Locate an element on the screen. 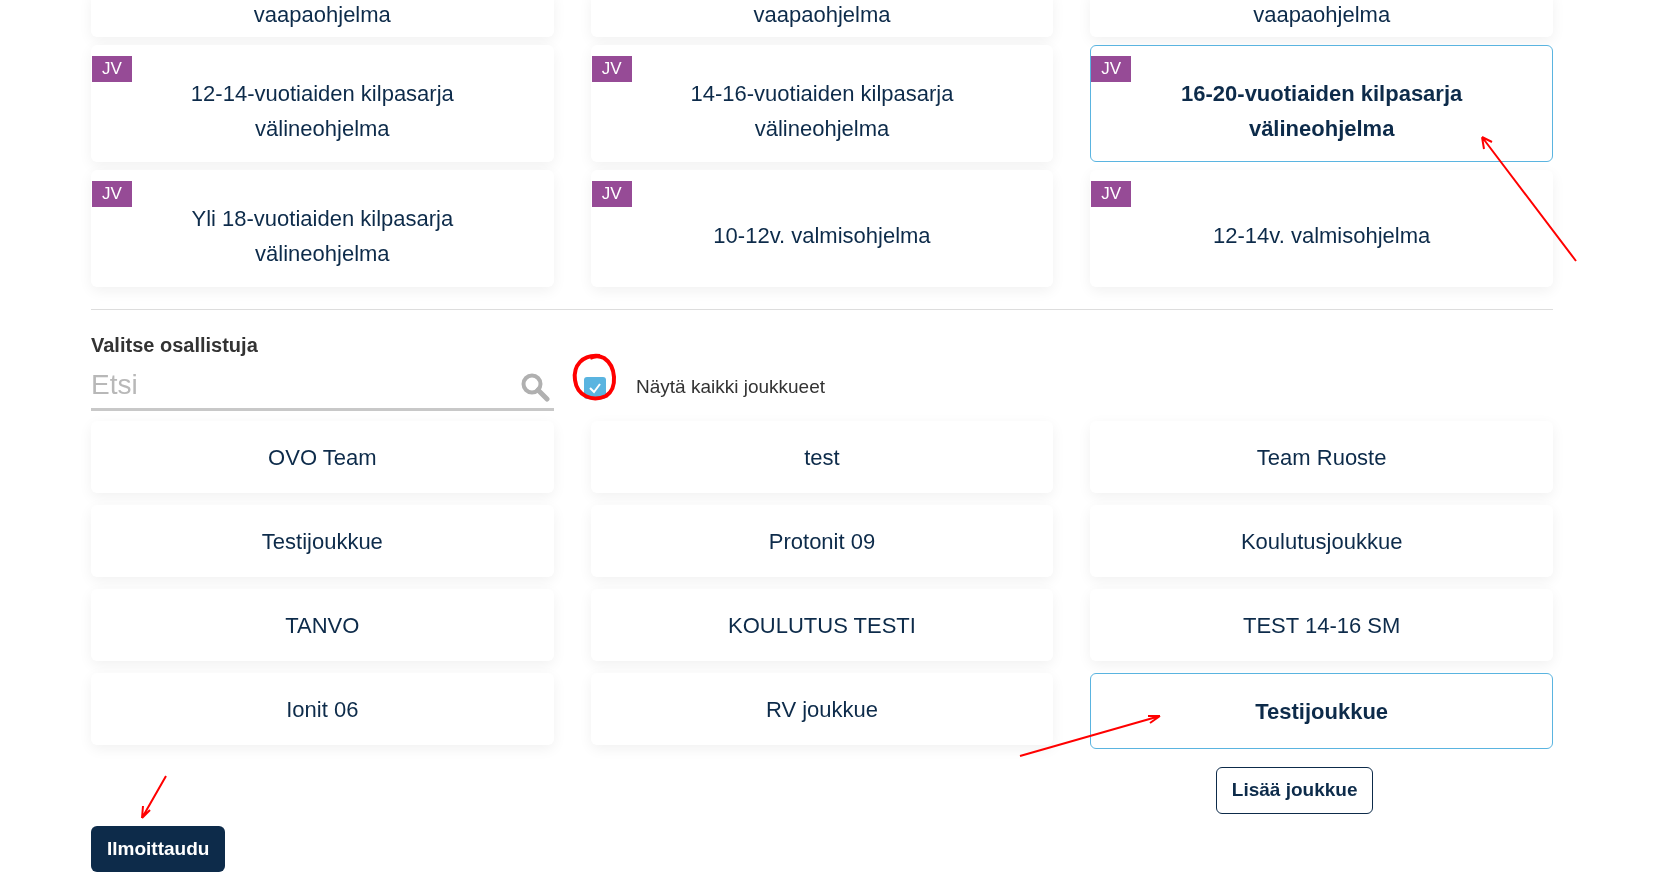 Image resolution: width=1663 pixels, height=878 pixels. team-card: RV joukkue is located at coordinates (822, 709).